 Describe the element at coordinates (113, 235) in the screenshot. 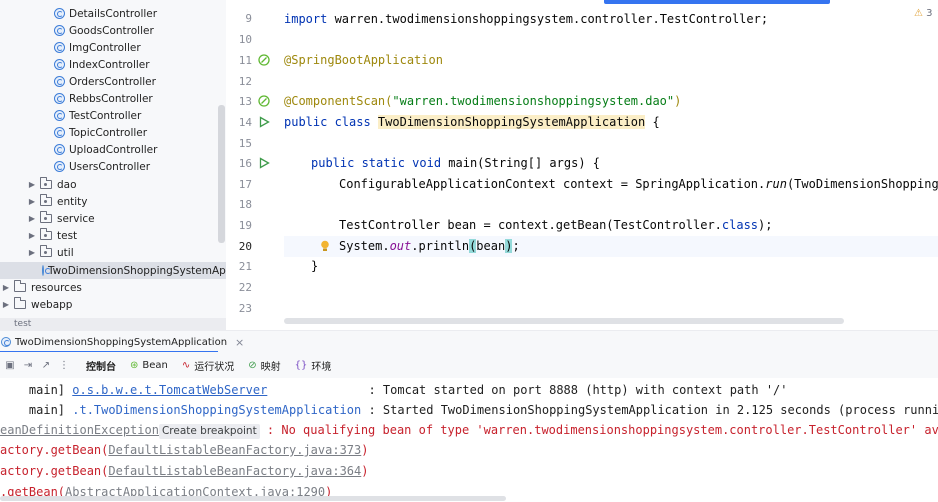

I see `tree-item-test: ▶ test` at that location.